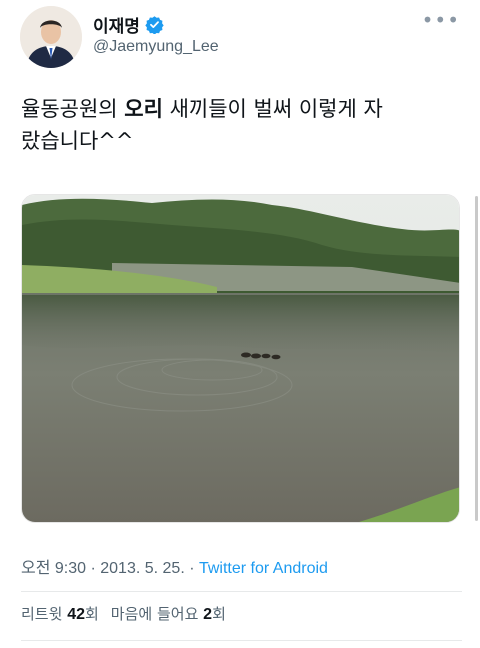 The width and height of the screenshot is (480, 648). Describe the element at coordinates (116, 24) in the screenshot. I see `author-name-text: 이재명` at that location.